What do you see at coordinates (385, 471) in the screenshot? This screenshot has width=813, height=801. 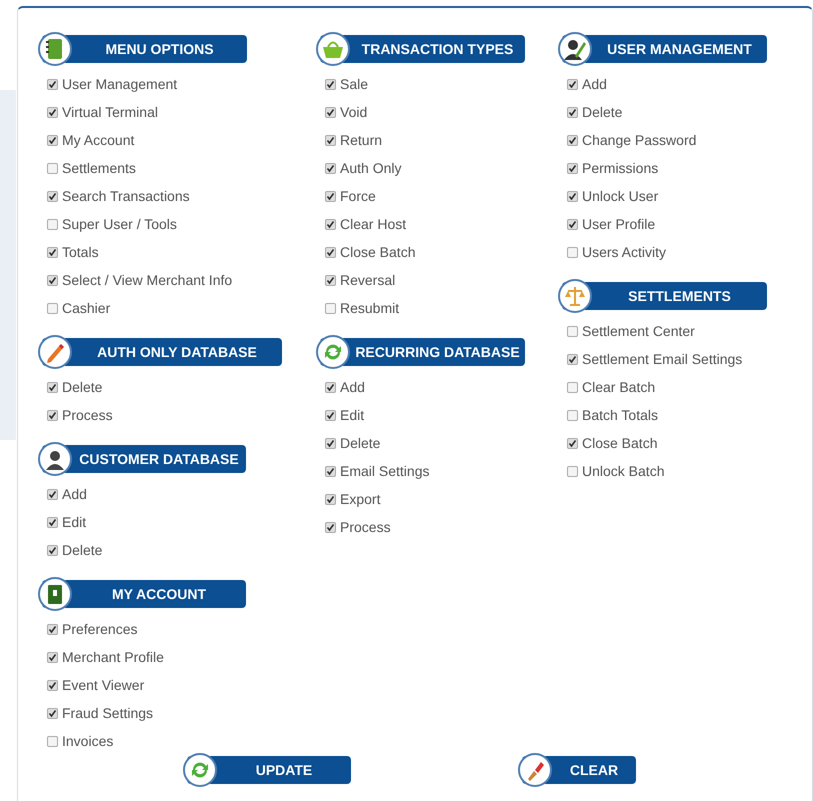 I see `checkbox-label: Email Settings` at bounding box center [385, 471].